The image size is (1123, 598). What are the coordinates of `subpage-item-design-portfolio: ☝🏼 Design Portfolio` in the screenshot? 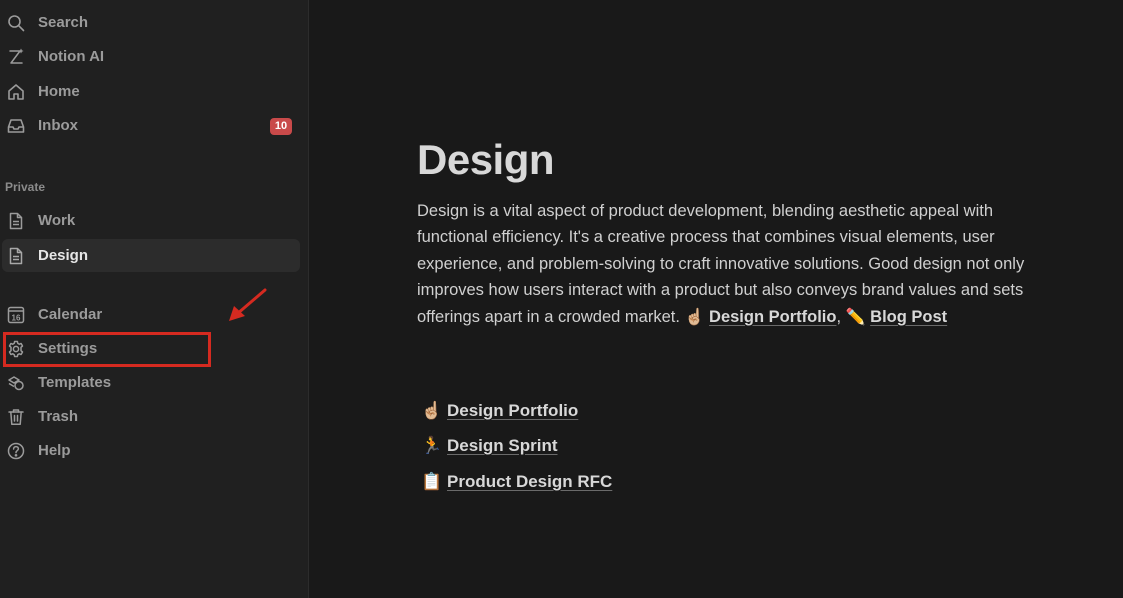 It's located at (499, 411).